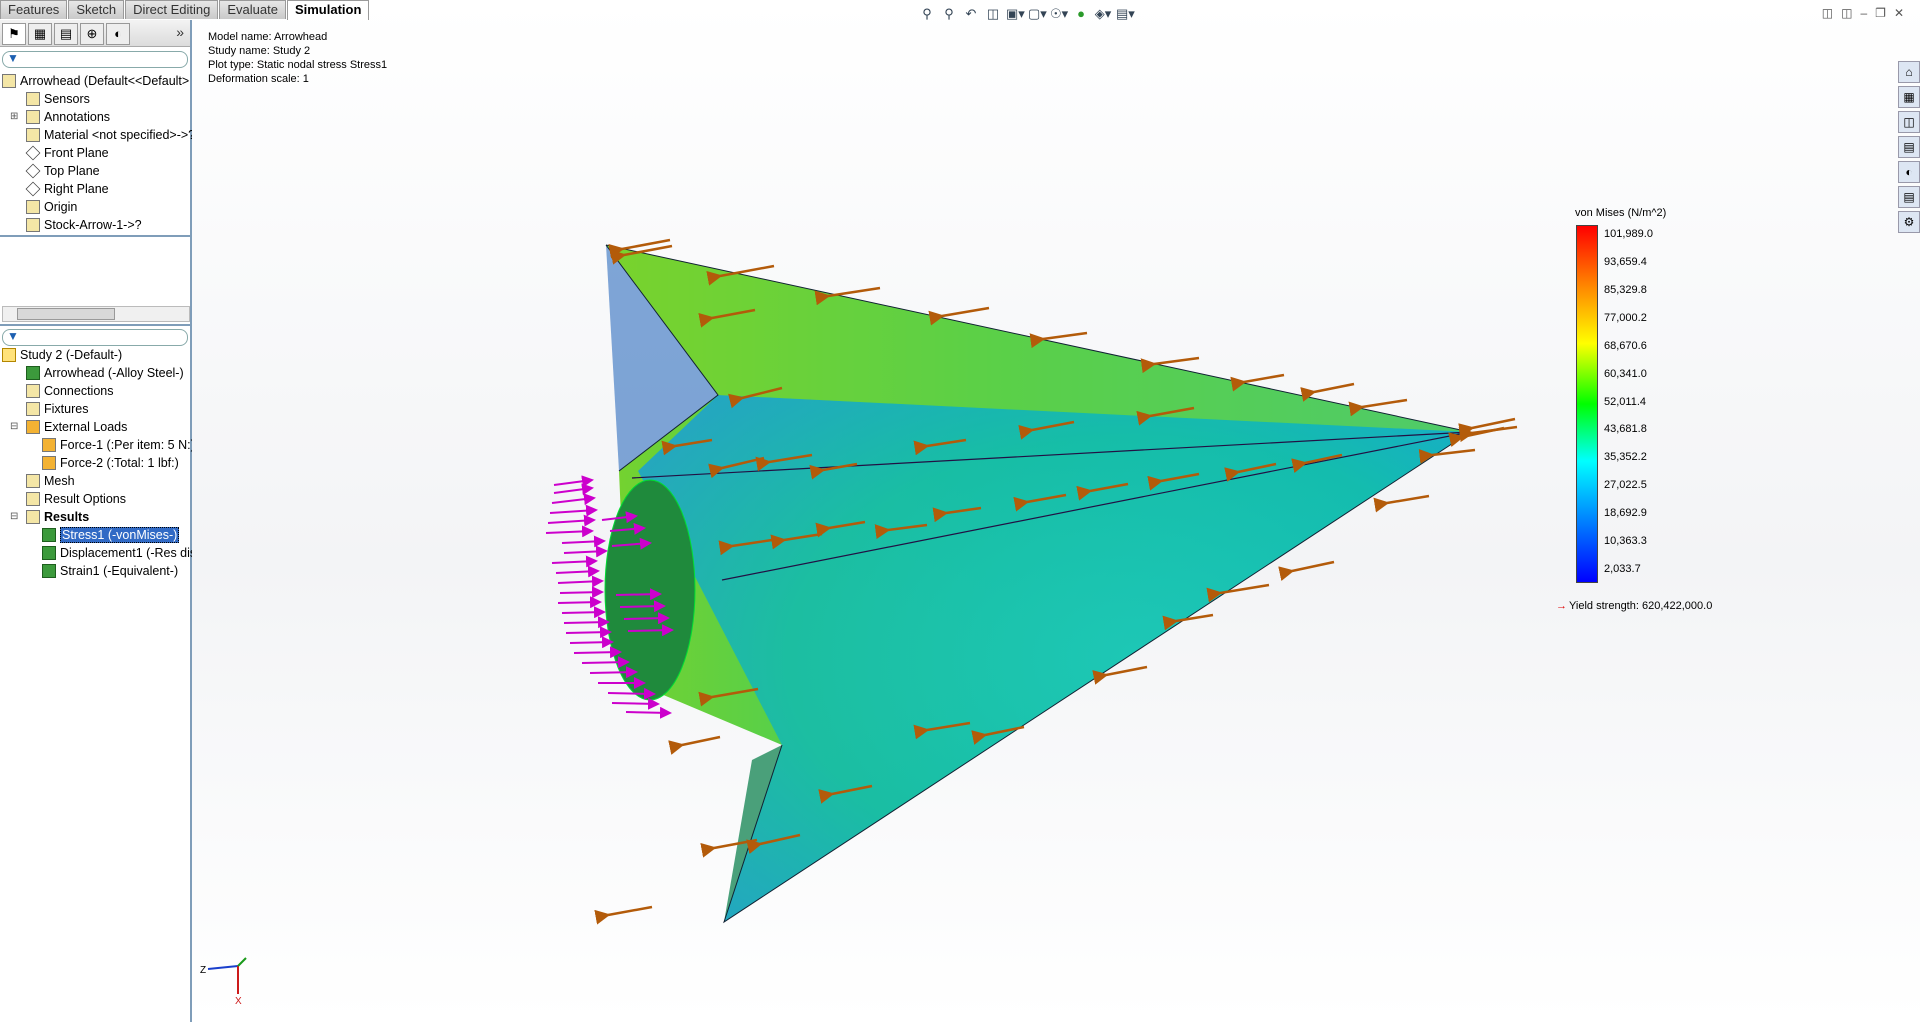 This screenshot has height=1022, width=1920. What do you see at coordinates (1625, 401) in the screenshot?
I see `legend-tick: 52,011.4` at bounding box center [1625, 401].